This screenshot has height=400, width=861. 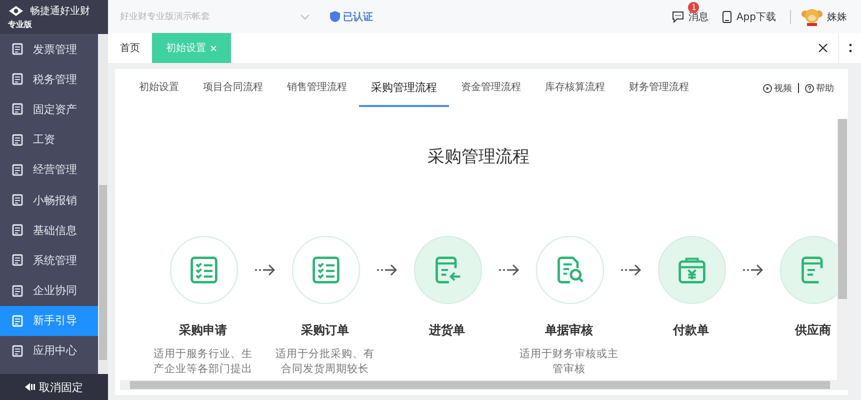 What do you see at coordinates (49, 79) in the screenshot?
I see `sidebar-item: 税务管理` at bounding box center [49, 79].